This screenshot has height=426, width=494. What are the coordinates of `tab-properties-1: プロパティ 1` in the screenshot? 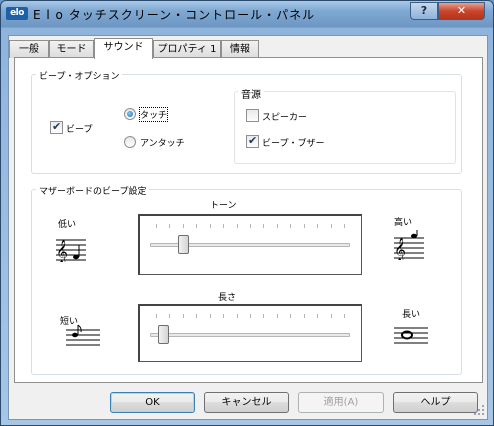 It's located at (187, 49).